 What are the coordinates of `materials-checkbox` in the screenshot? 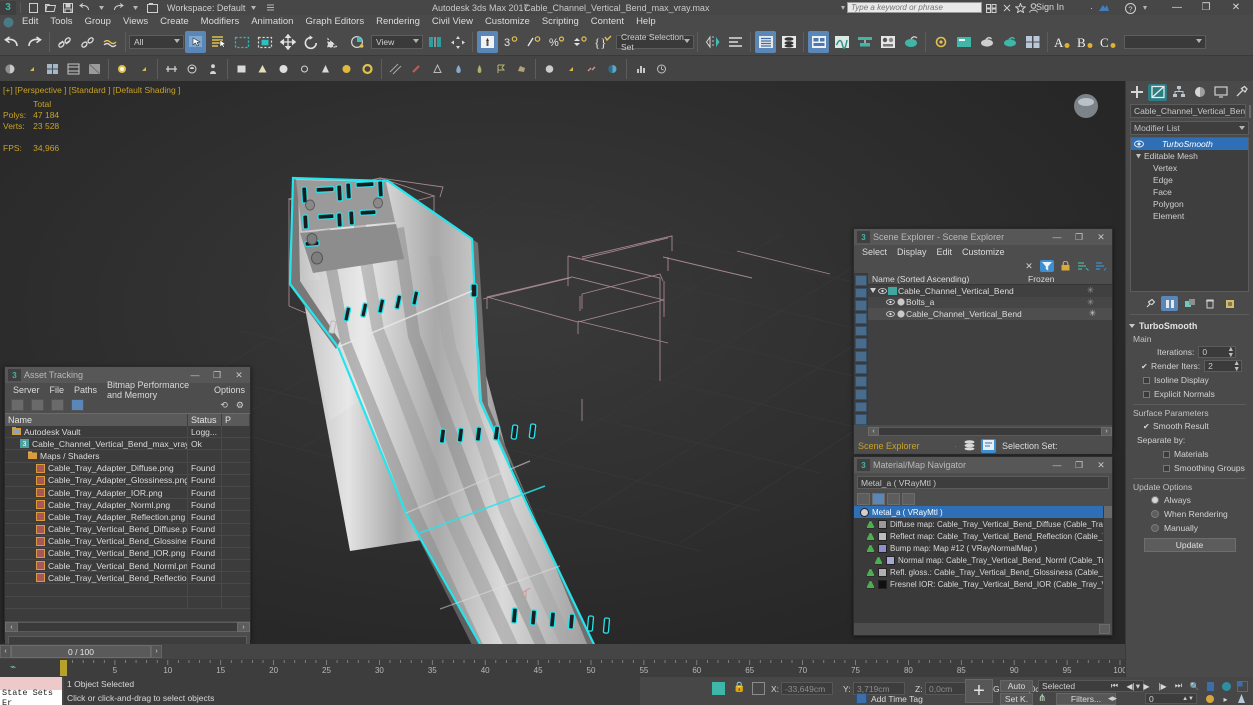 It's located at (1166, 454).